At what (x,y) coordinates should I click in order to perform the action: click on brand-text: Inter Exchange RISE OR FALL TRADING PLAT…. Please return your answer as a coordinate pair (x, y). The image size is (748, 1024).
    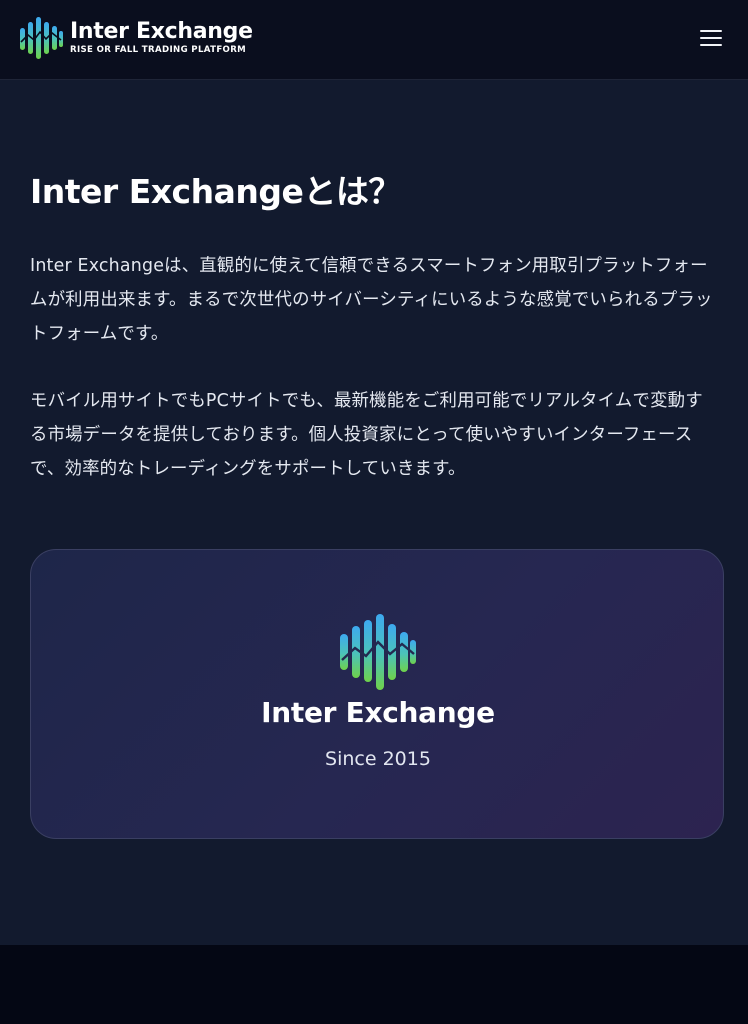
    Looking at the image, I should click on (161, 38).